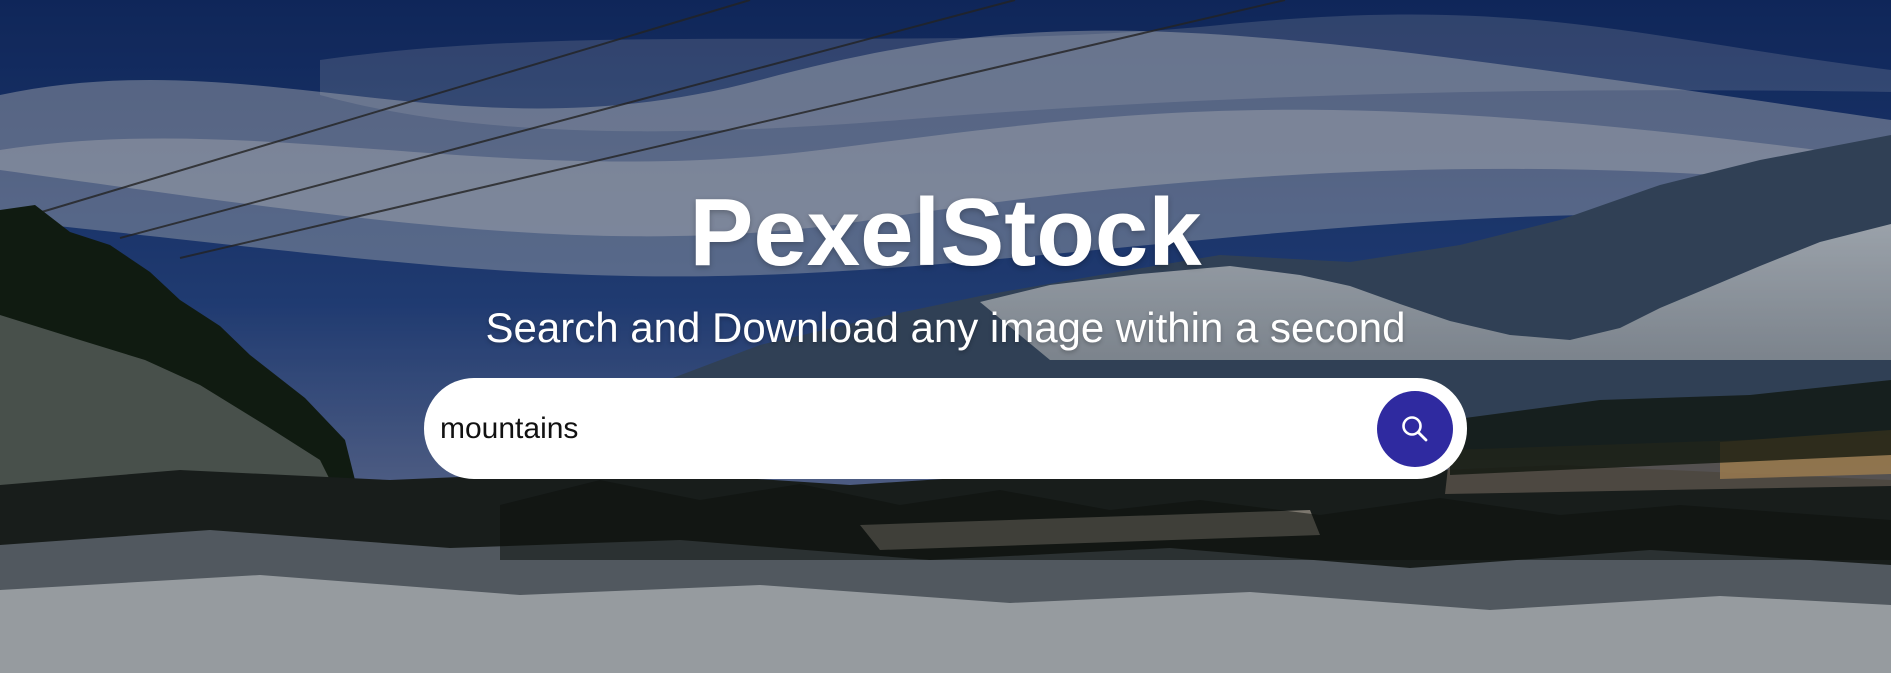 This screenshot has height=673, width=1891. Describe the element at coordinates (945, 232) in the screenshot. I see `page-title: PexelStock` at that location.